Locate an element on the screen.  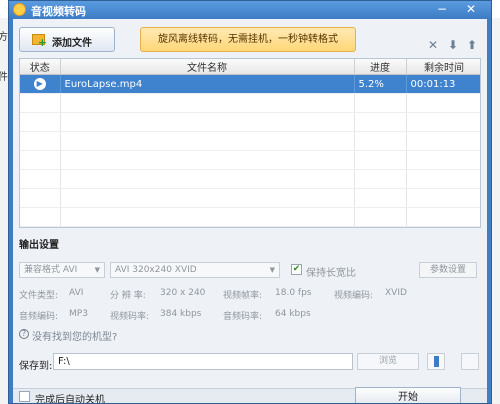
column-header-remaining: 剩余时间 is located at coordinates (443, 67).